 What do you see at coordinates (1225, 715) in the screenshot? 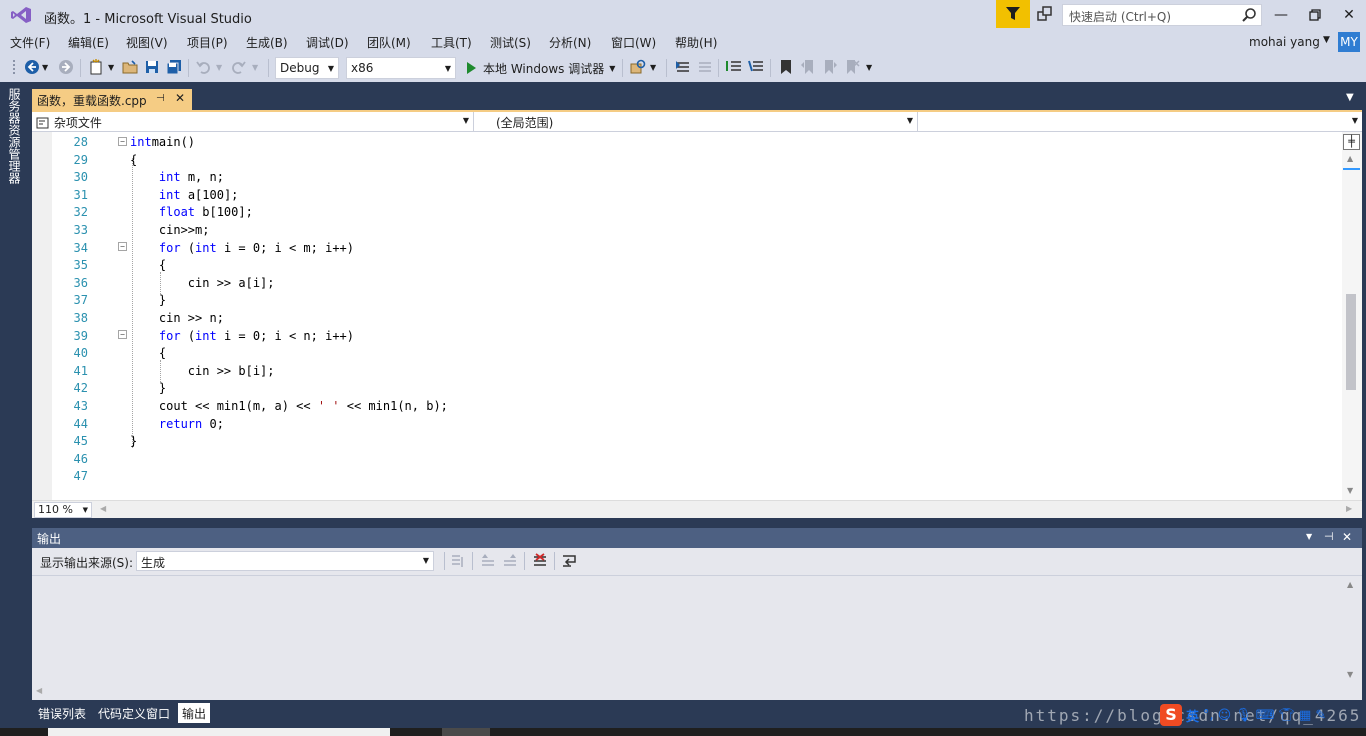
I see `ime-emoji-icon: ☺` at bounding box center [1225, 715].